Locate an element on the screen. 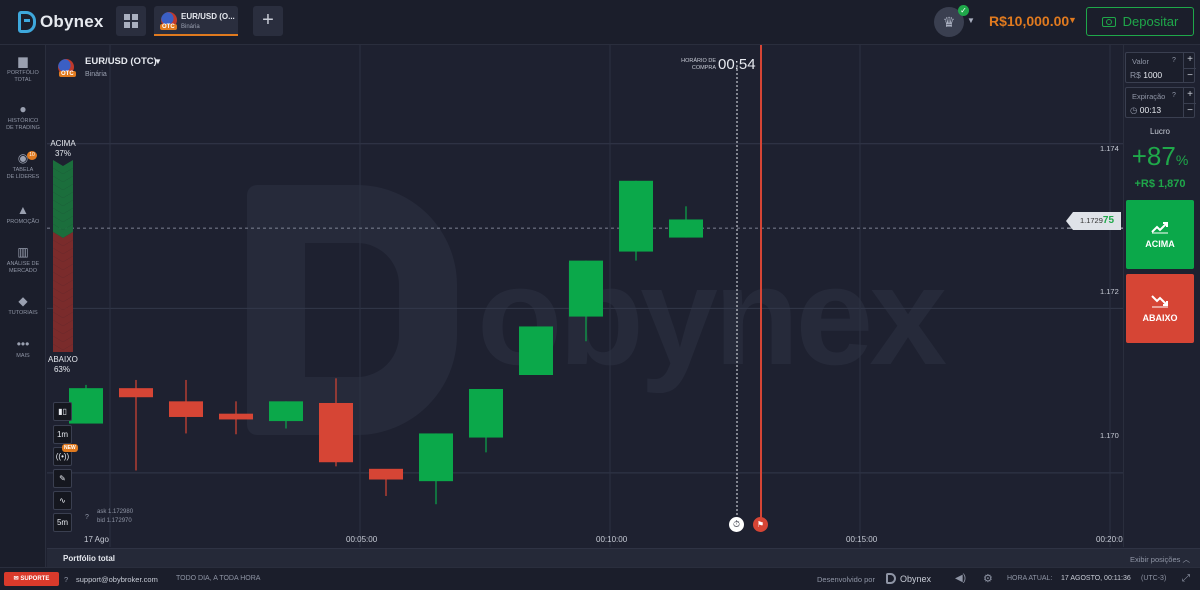  assets-grid-button is located at coordinates (131, 21).